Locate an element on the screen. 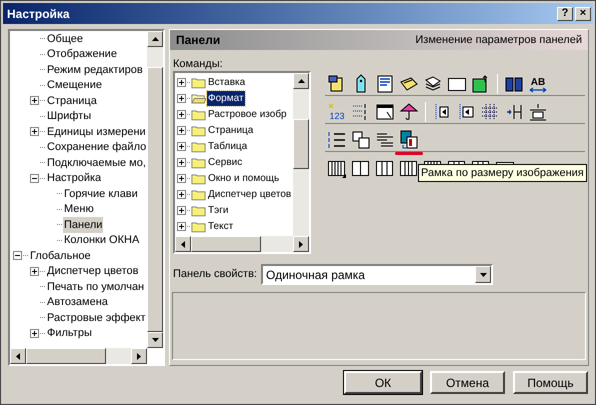 The image size is (596, 405). commands-label: Команды: is located at coordinates (198, 64).